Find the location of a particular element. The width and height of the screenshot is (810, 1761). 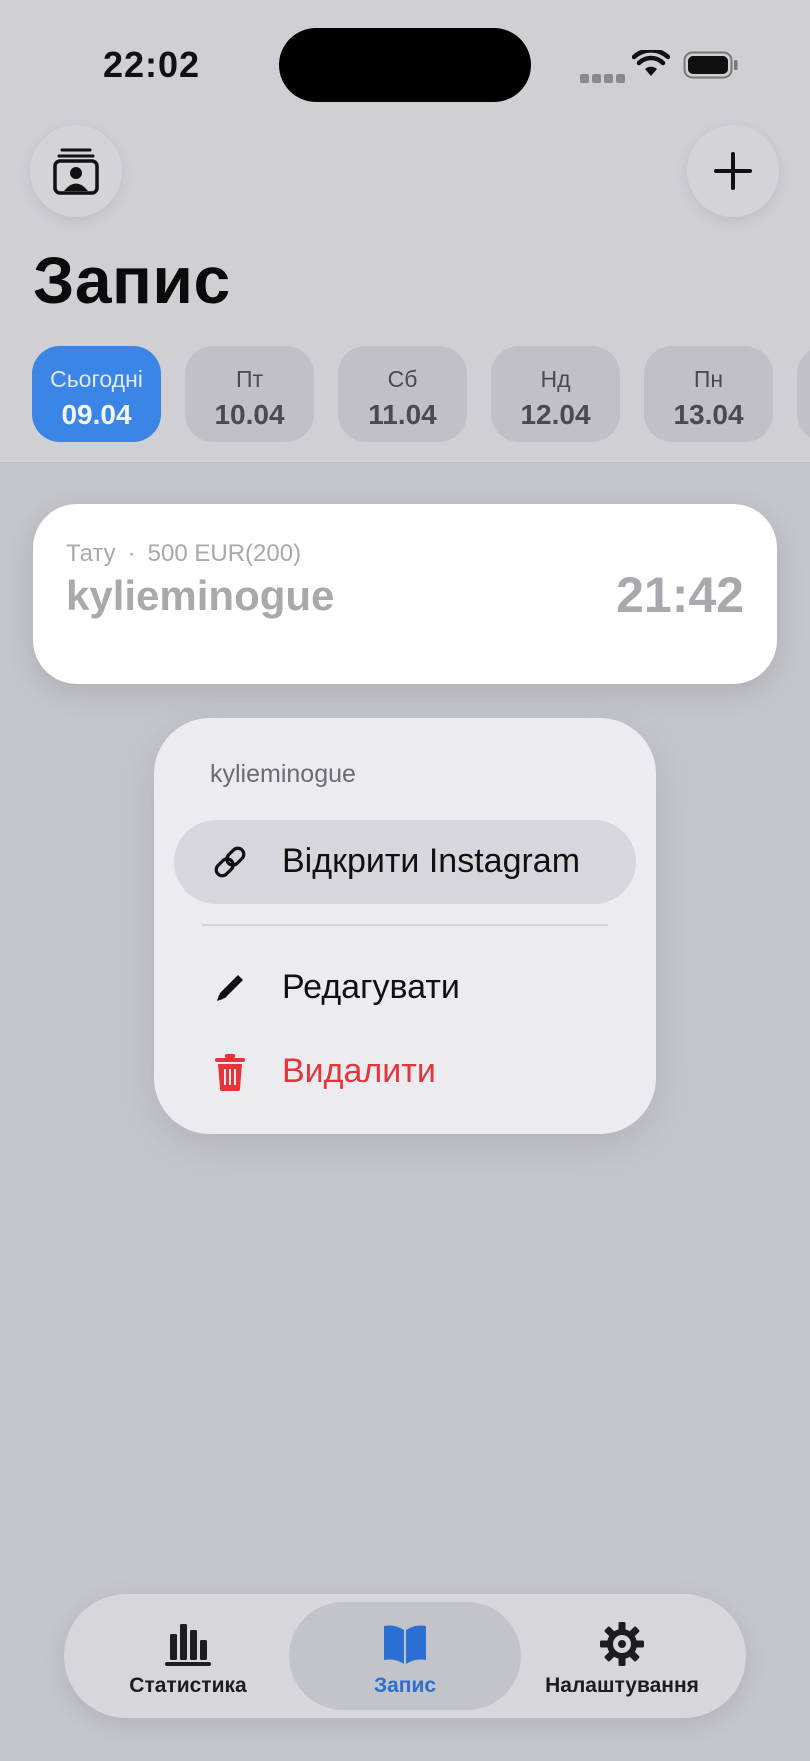

tab-settings: Налаштування is located at coordinates (622, 1656).